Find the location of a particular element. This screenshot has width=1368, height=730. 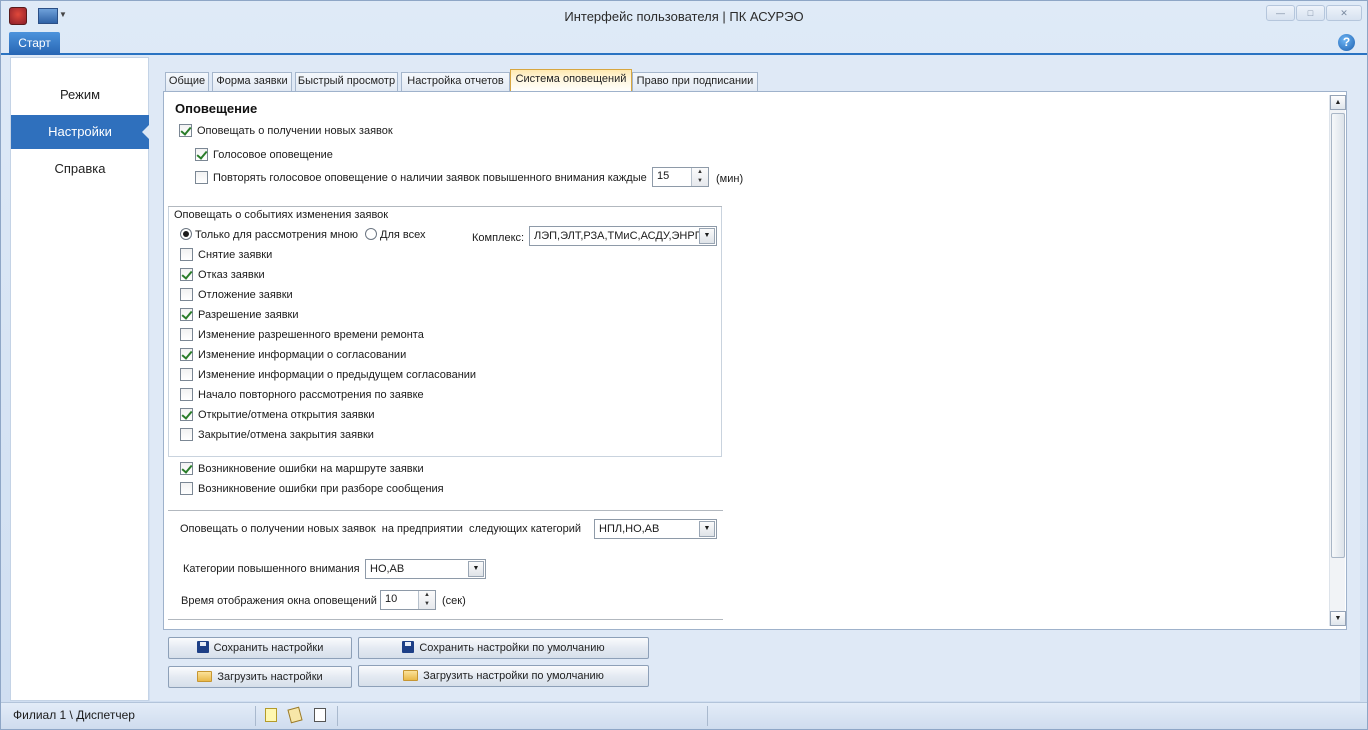

button-label: Сохранить настройки по умолчанию is located at coordinates (512, 648).